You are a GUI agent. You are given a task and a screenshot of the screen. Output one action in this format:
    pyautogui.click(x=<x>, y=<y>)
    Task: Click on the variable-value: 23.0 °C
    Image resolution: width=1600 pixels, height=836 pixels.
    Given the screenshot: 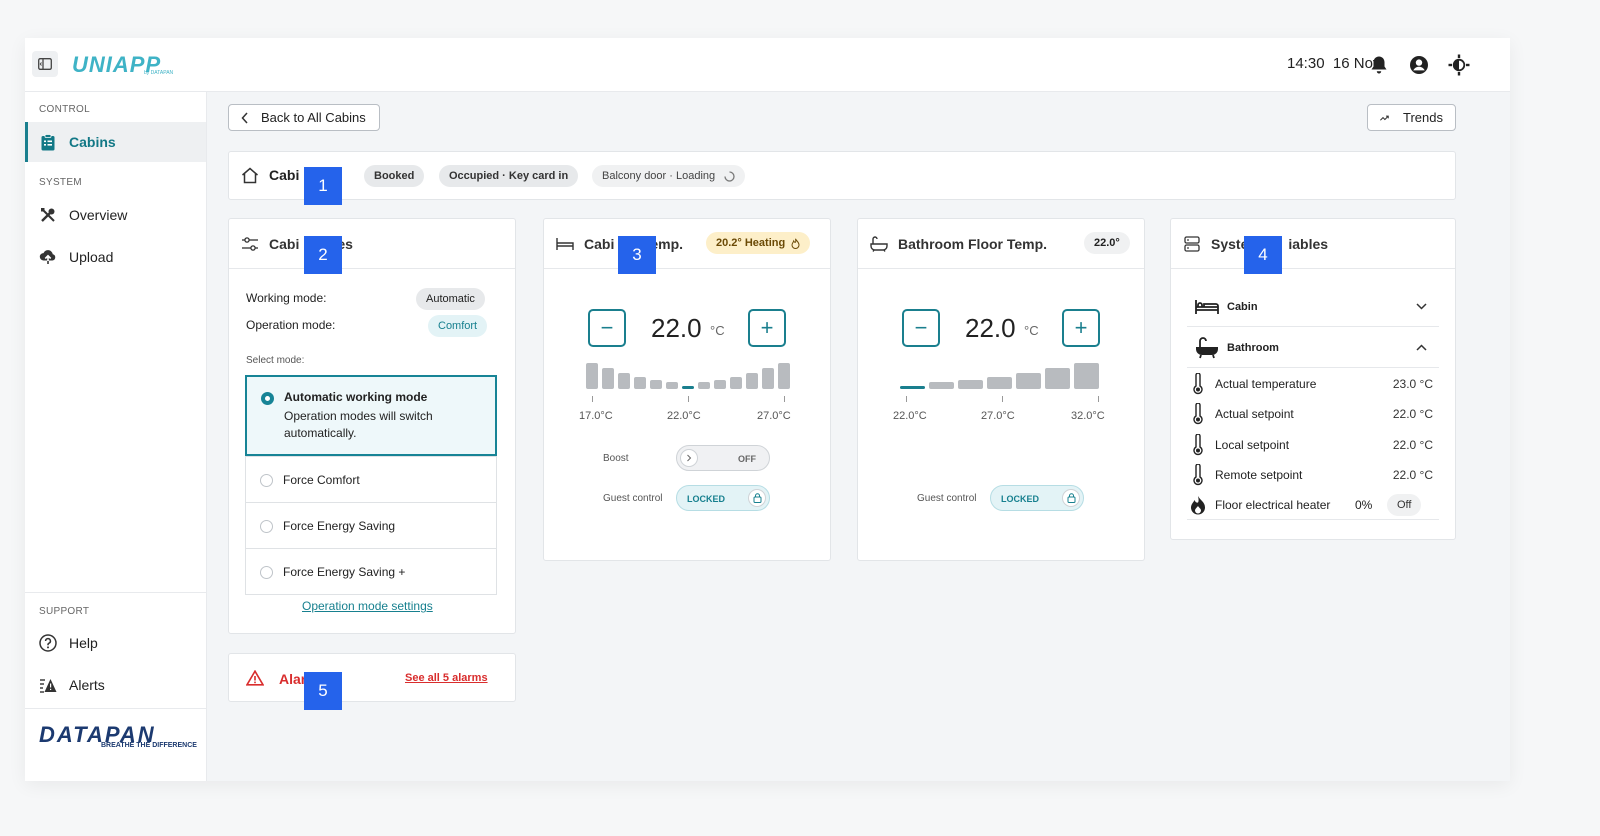 What is the action you would take?
    pyautogui.click(x=1412, y=384)
    